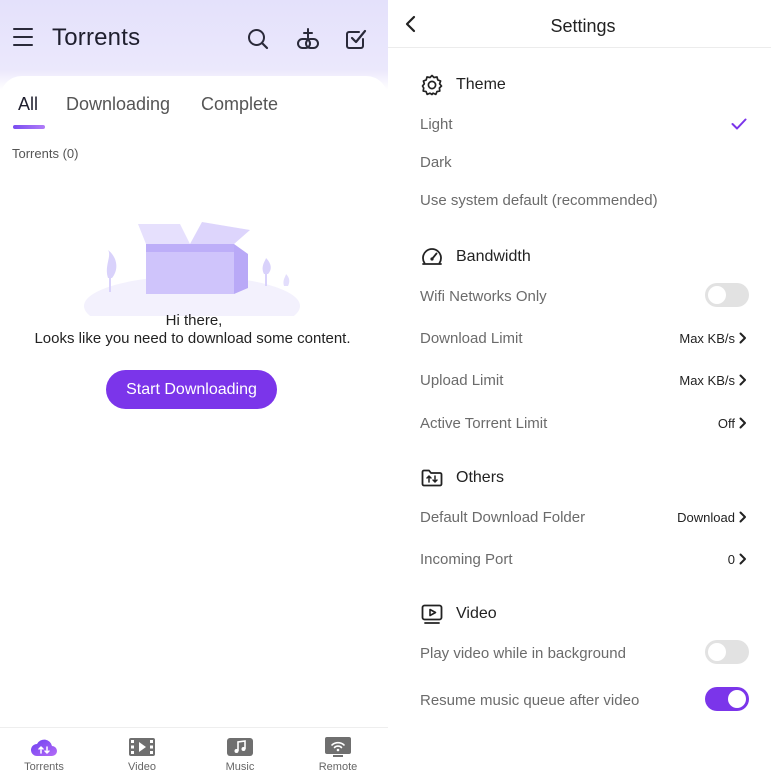 The width and height of the screenshot is (771, 781). I want to click on search-icon, so click(258, 39).